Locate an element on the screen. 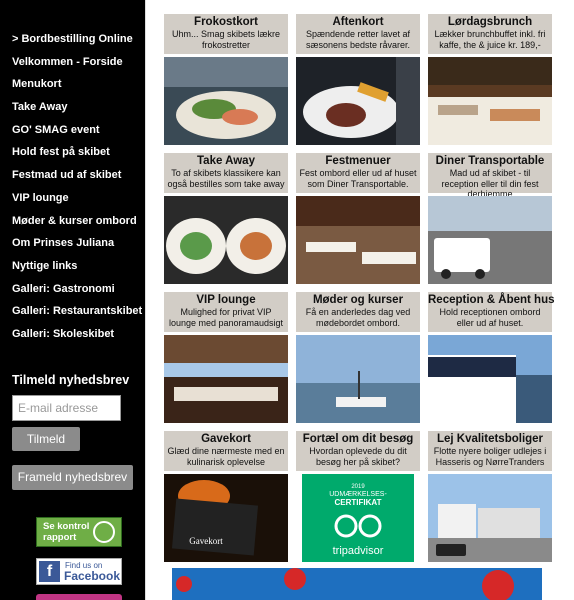 This screenshot has width=574, height=600. sidebar-item-om-prinses-juliana: Om Prinses Juliana is located at coordinates (72, 243).